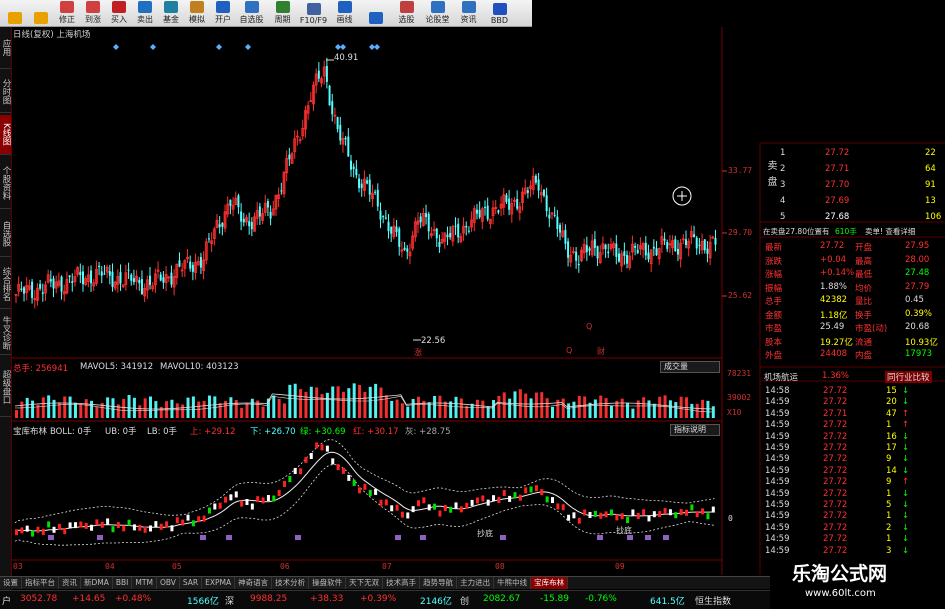 The width and height of the screenshot is (945, 609). Describe the element at coordinates (122, 583) in the screenshot. I see `indicator-tab-4: BBI` at that location.